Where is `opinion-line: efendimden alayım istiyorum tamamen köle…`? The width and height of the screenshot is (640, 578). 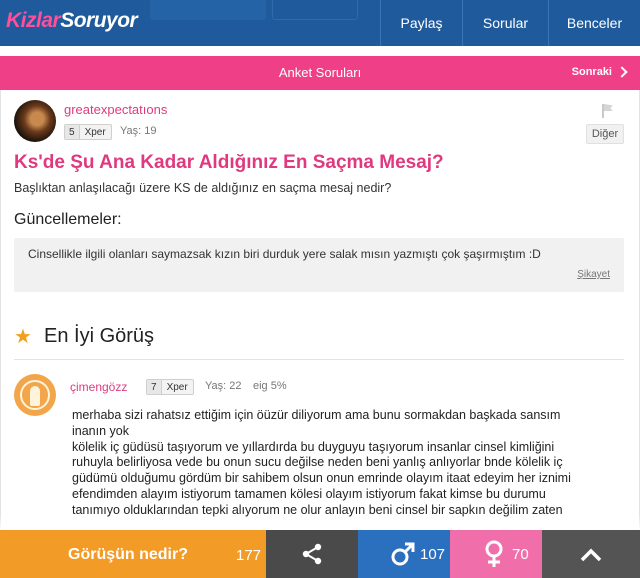
opinion-line: efendimden alayım istiyorum tamamen köle… is located at coordinates (309, 493).